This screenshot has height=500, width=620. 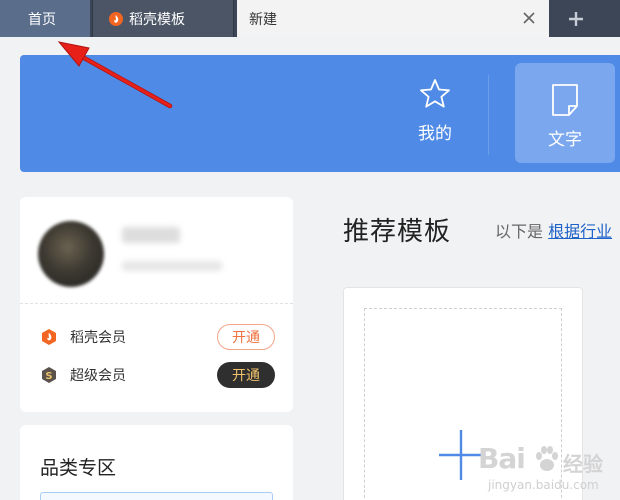 I want to click on open-daoke-member-button: 开通, so click(x=246, y=337).